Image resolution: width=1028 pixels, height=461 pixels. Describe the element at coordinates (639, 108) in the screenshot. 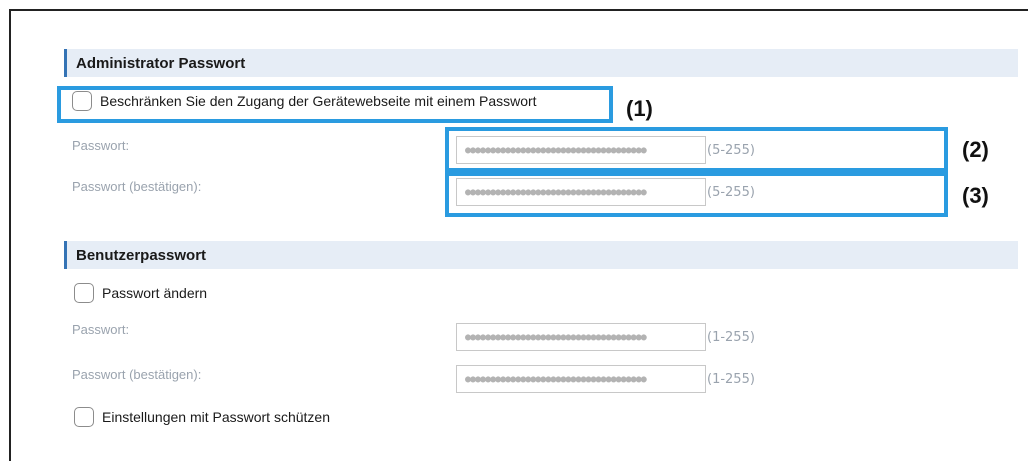

I see `callout-label-1: (1)` at that location.